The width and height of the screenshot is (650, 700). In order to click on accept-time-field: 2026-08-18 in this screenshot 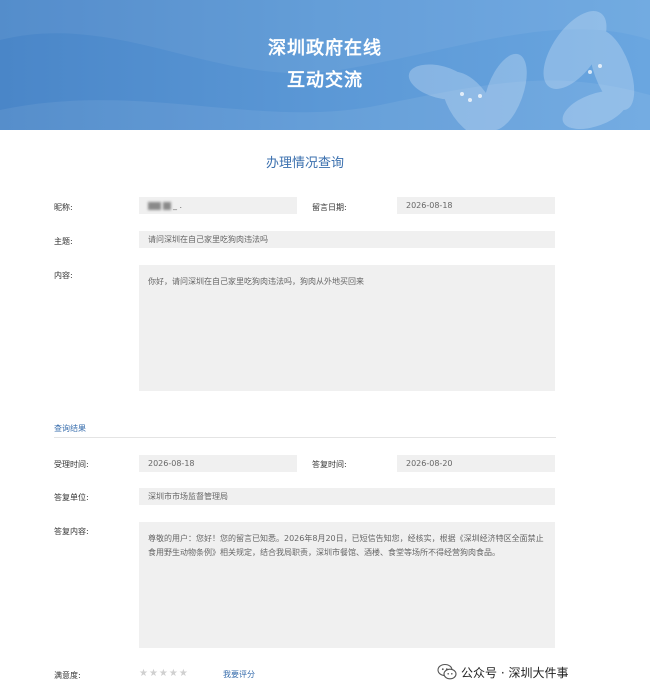, I will do `click(218, 463)`.